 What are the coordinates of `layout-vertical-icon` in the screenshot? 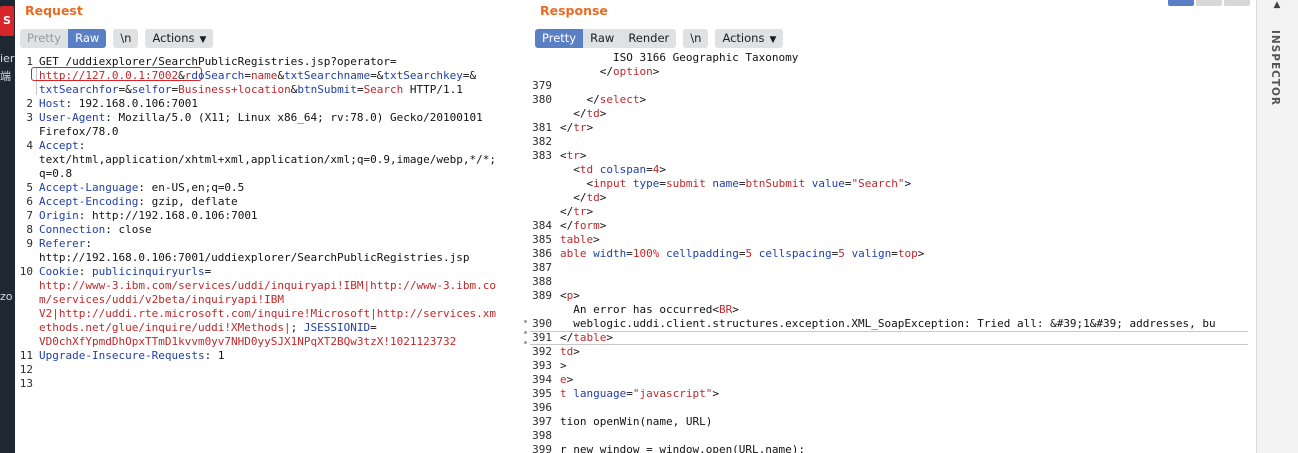 It's located at (1237, 3).